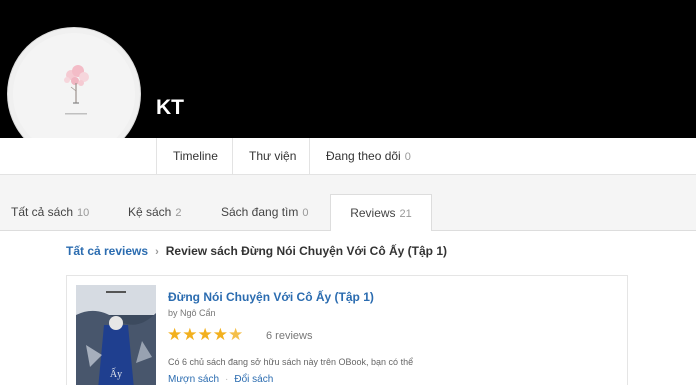 This screenshot has width=696, height=385. What do you see at coordinates (253, 379) in the screenshot?
I see `exchange-link: Đổi sách` at bounding box center [253, 379].